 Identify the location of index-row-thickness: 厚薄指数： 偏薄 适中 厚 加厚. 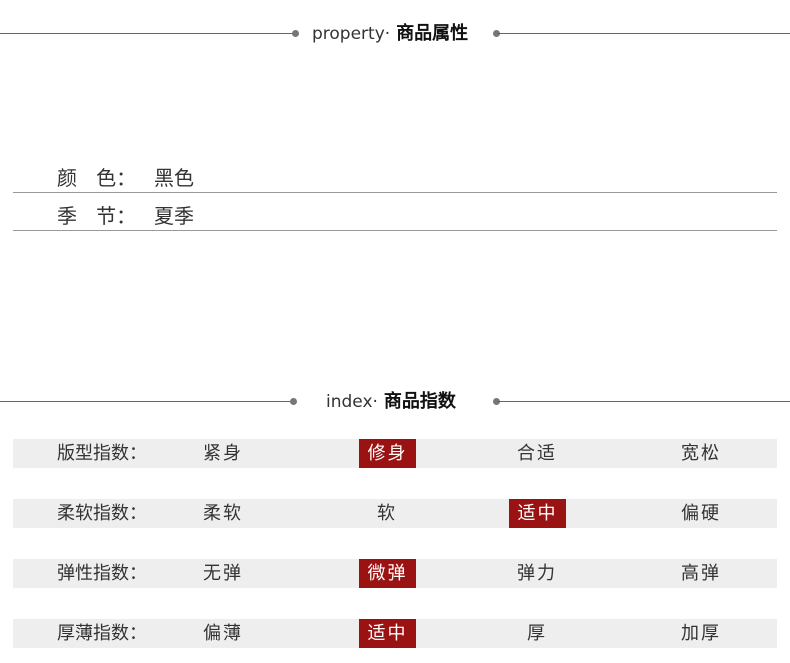
(395, 633).